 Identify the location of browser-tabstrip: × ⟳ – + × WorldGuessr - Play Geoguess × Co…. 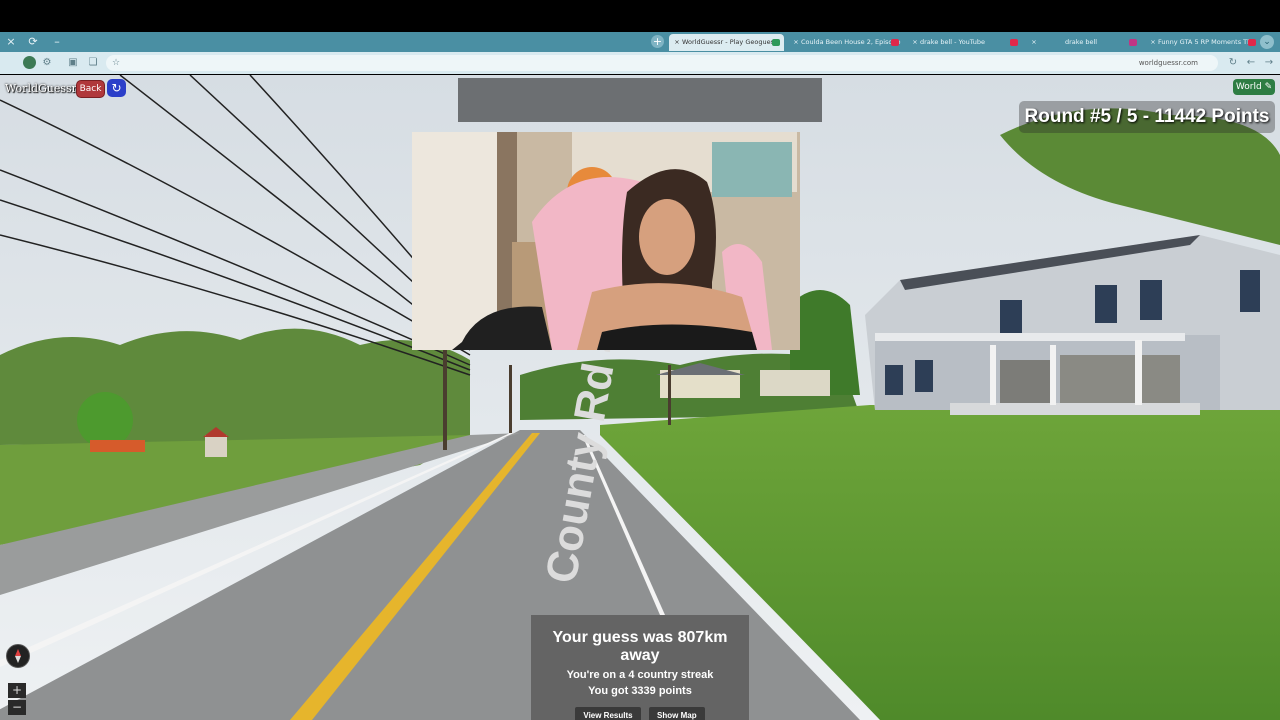
(640, 42).